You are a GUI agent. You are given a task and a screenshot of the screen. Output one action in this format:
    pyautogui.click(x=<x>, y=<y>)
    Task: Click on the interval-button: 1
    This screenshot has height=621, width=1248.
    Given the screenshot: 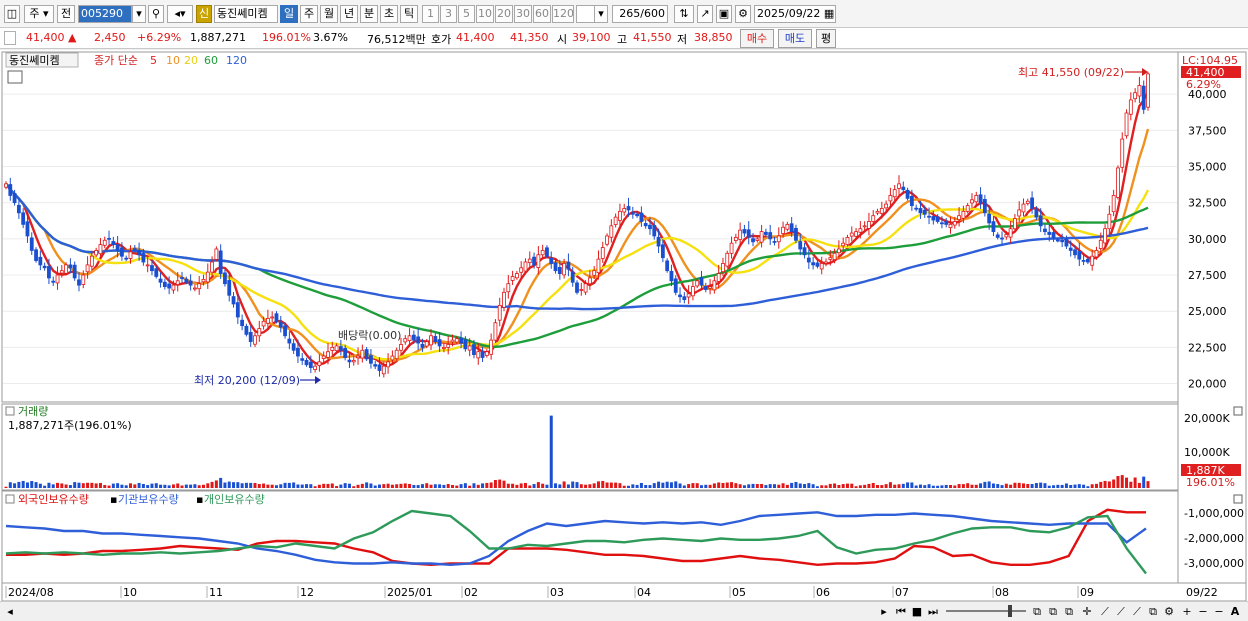 What is the action you would take?
    pyautogui.click(x=430, y=14)
    